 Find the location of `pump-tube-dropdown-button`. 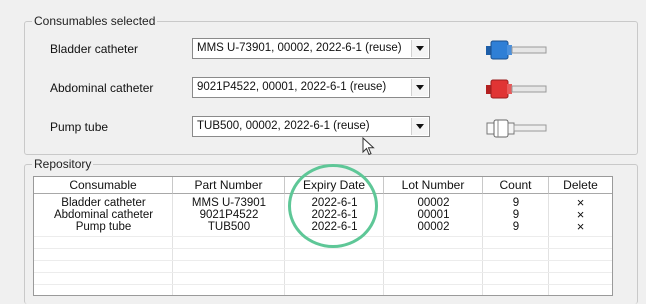

pump-tube-dropdown-button is located at coordinates (419, 126).